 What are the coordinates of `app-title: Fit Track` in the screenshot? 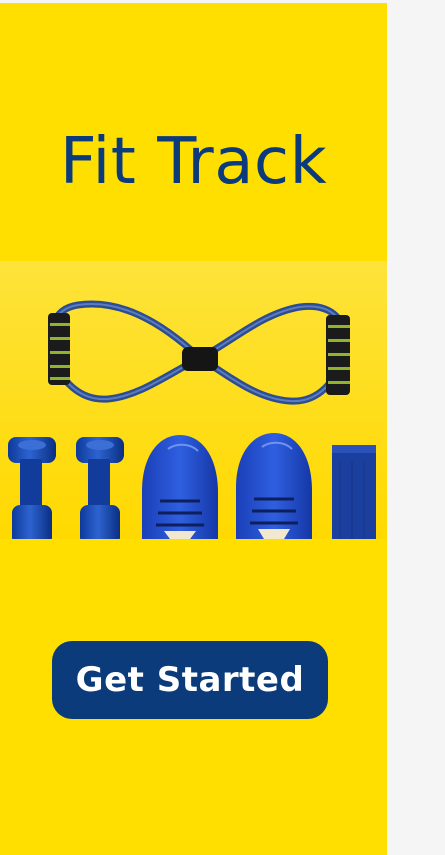 It's located at (193, 162).